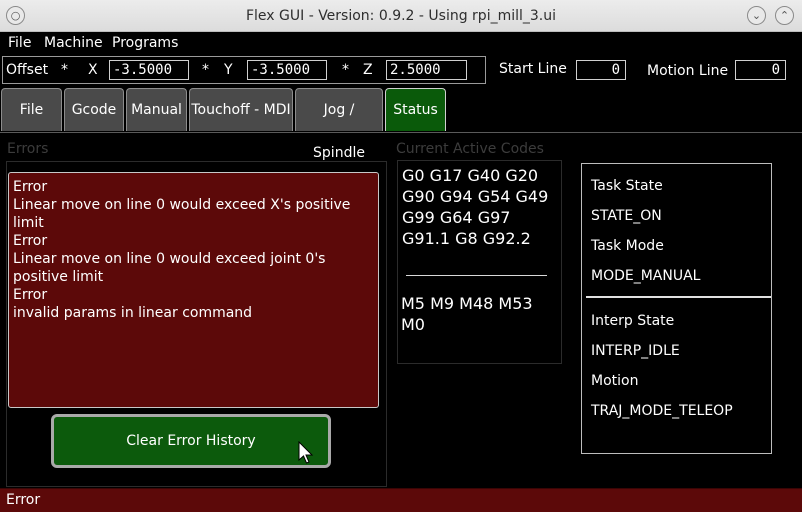  I want to click on m-codes-text: M5 M9 M48 M53 M0, so click(467, 314).